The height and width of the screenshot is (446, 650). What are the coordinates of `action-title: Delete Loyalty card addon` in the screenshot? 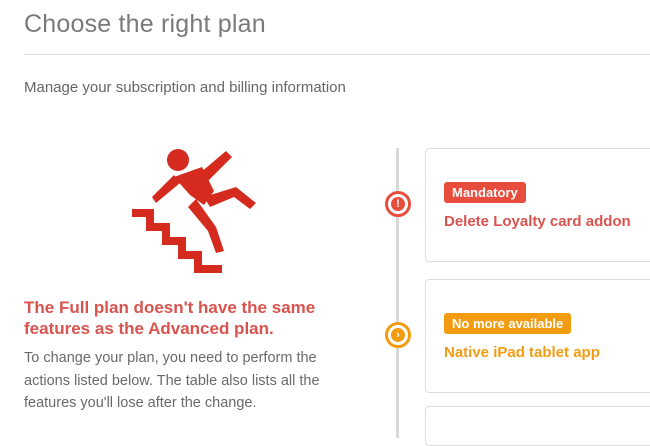 It's located at (537, 221).